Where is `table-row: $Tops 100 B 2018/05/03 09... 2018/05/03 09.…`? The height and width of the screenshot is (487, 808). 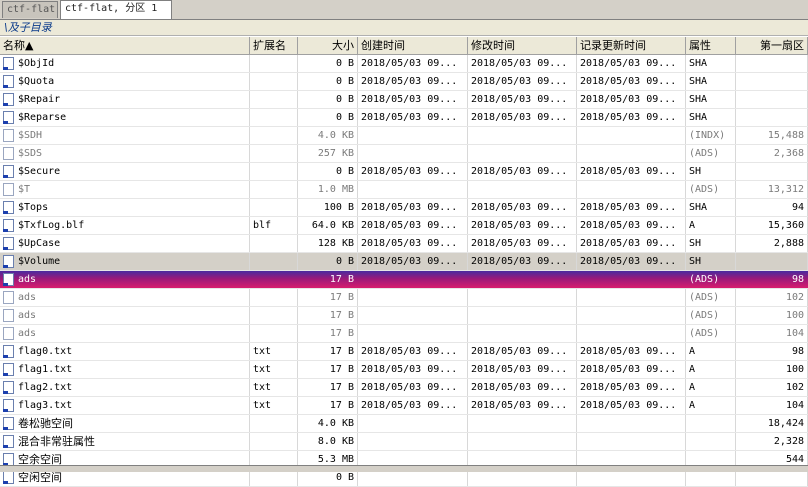 table-row: $Tops 100 B 2018/05/03 09... 2018/05/03 09.… is located at coordinates (404, 208).